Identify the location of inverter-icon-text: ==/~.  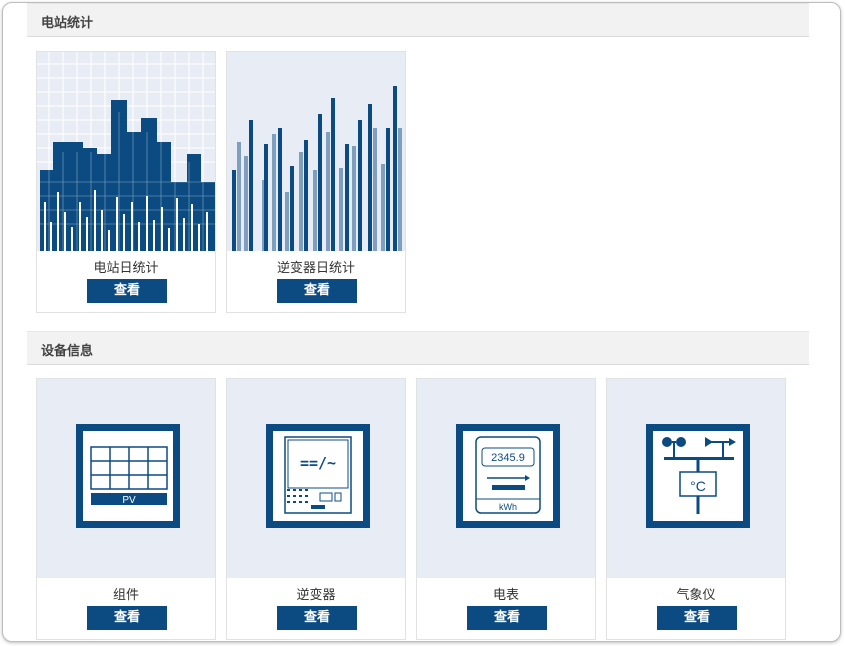
(318, 463).